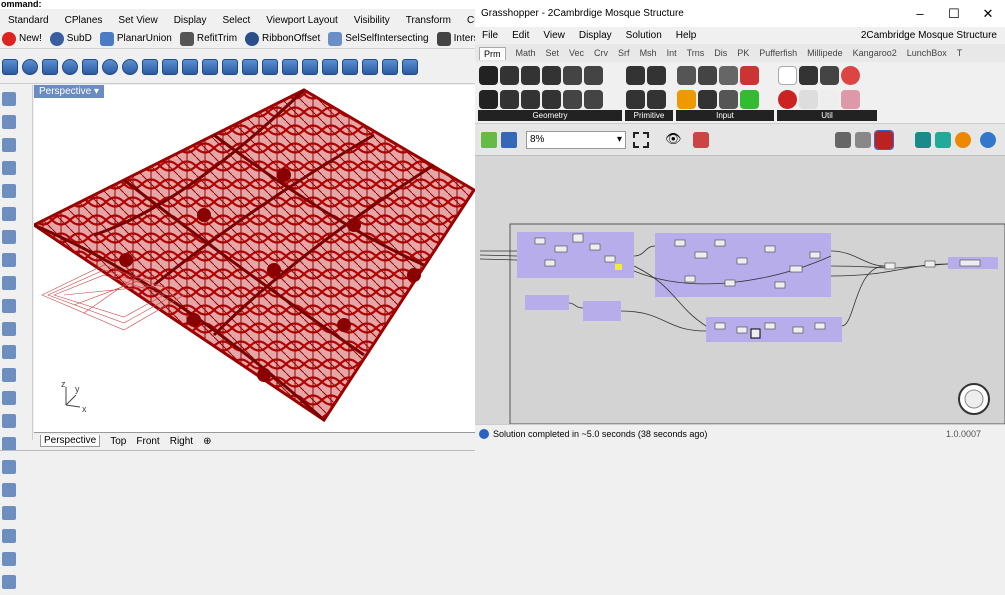 Image resolution: width=1005 pixels, height=595 pixels. What do you see at coordinates (410, 66) in the screenshot?
I see `join-icon` at bounding box center [410, 66].